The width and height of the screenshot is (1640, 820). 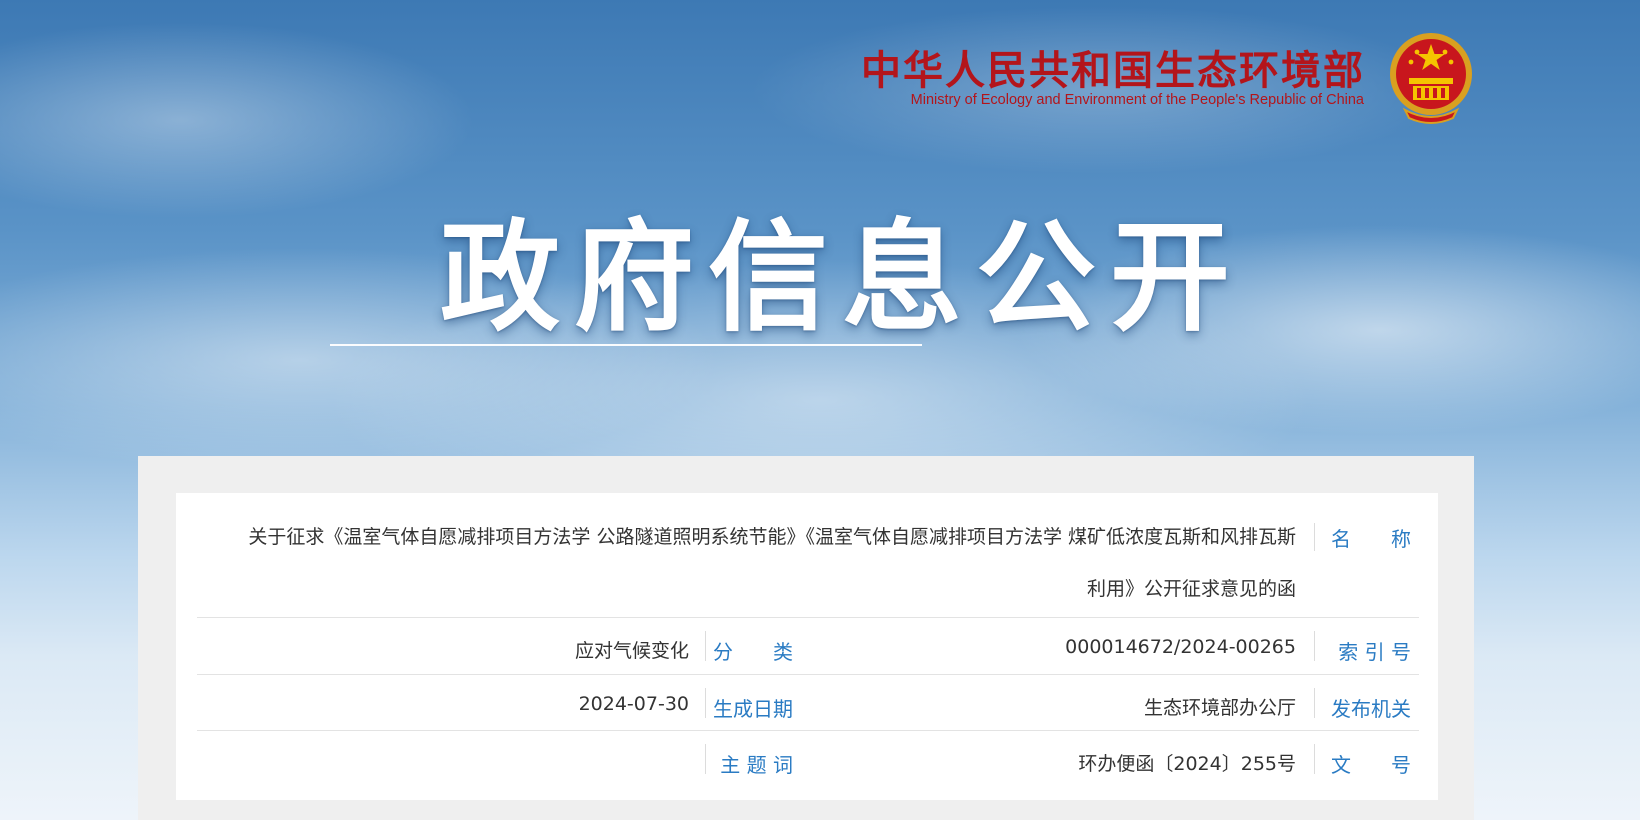 What do you see at coordinates (1113, 71) in the screenshot?
I see `ministry-name-cn: 中华人民共和国生态环境部` at bounding box center [1113, 71].